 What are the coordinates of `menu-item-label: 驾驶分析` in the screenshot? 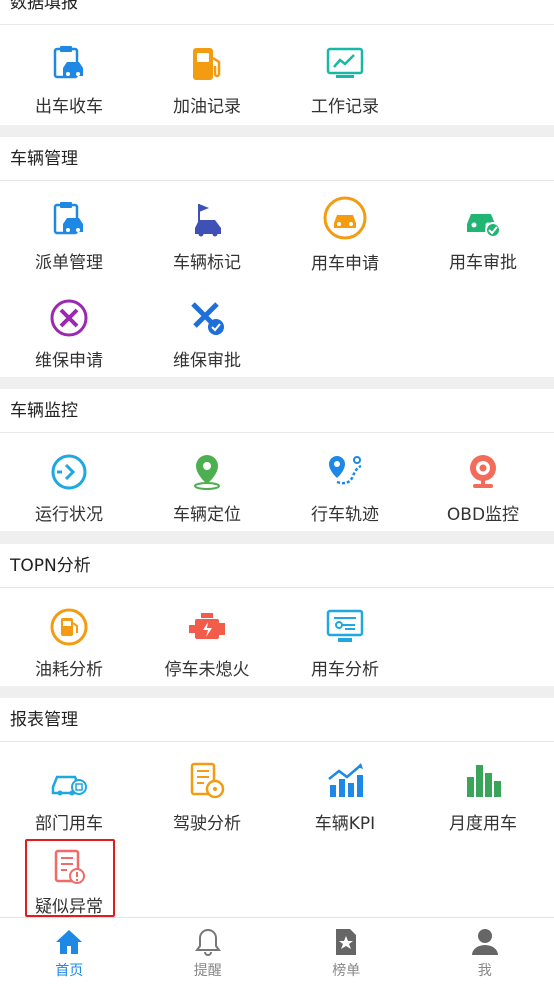 It's located at (207, 824).